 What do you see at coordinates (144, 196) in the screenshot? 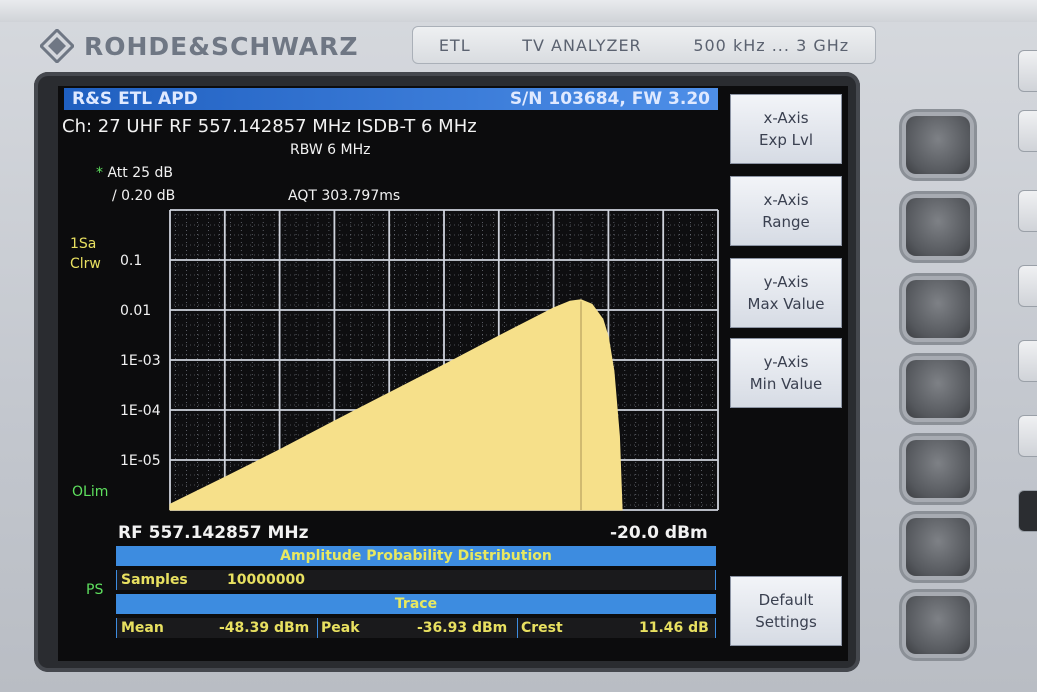
I see `ref-info: / 0.20 dB` at bounding box center [144, 196].